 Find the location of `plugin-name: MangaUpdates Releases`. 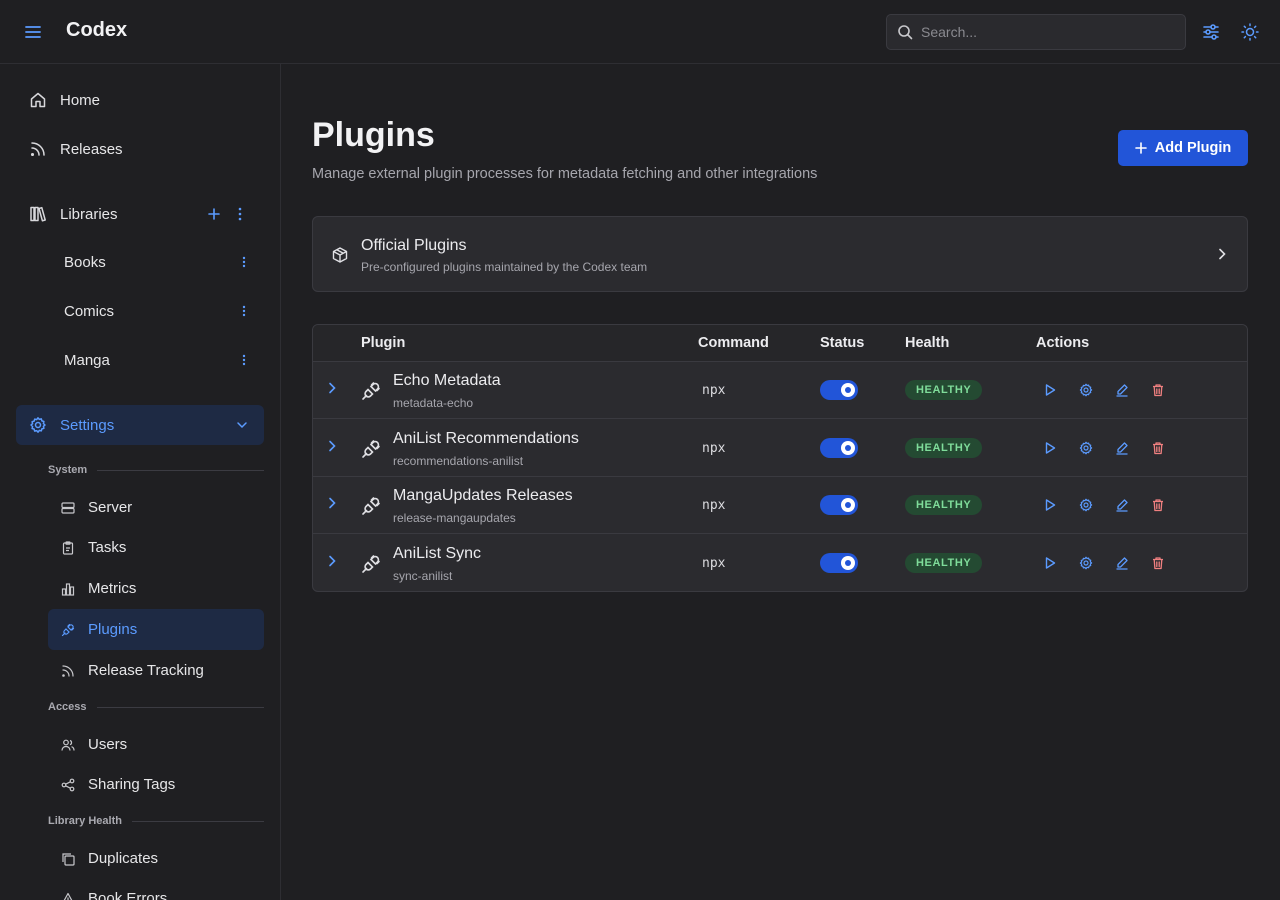

plugin-name: MangaUpdates Releases is located at coordinates (483, 495).